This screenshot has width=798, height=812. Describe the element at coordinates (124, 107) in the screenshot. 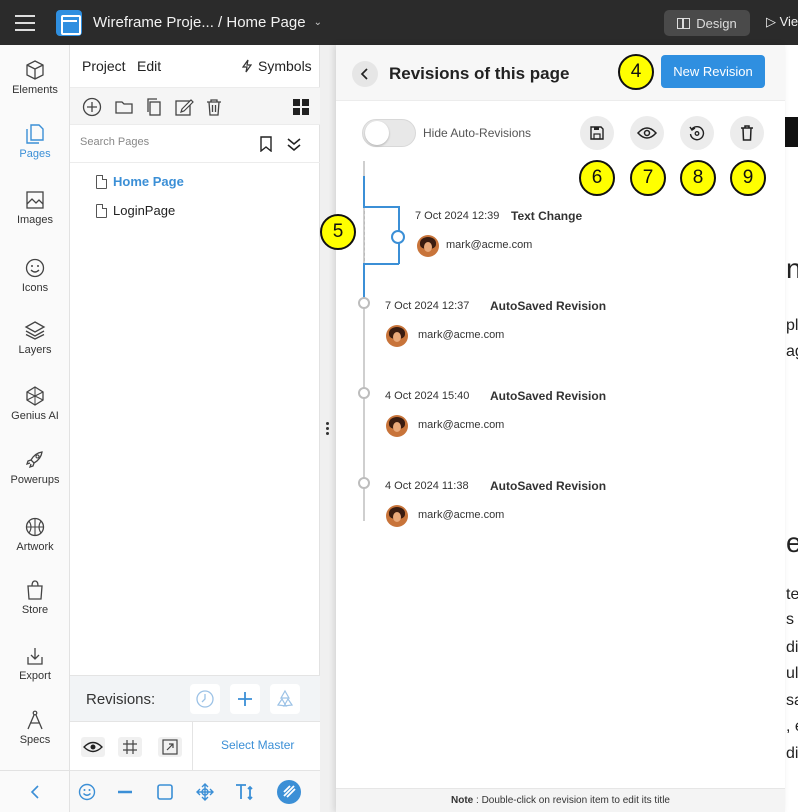

I see `folder-icon` at that location.